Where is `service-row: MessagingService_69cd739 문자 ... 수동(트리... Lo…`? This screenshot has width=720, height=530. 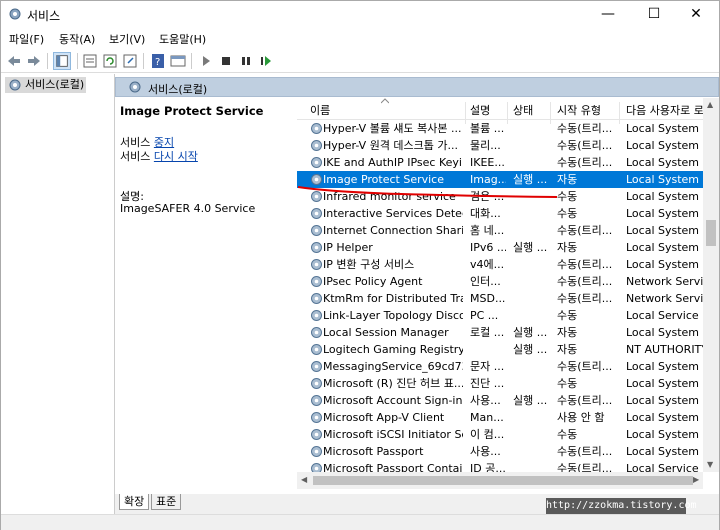
service-row: MessagingService_69cd739 문자 ... 수동(트리... Lo… is located at coordinates (500, 366).